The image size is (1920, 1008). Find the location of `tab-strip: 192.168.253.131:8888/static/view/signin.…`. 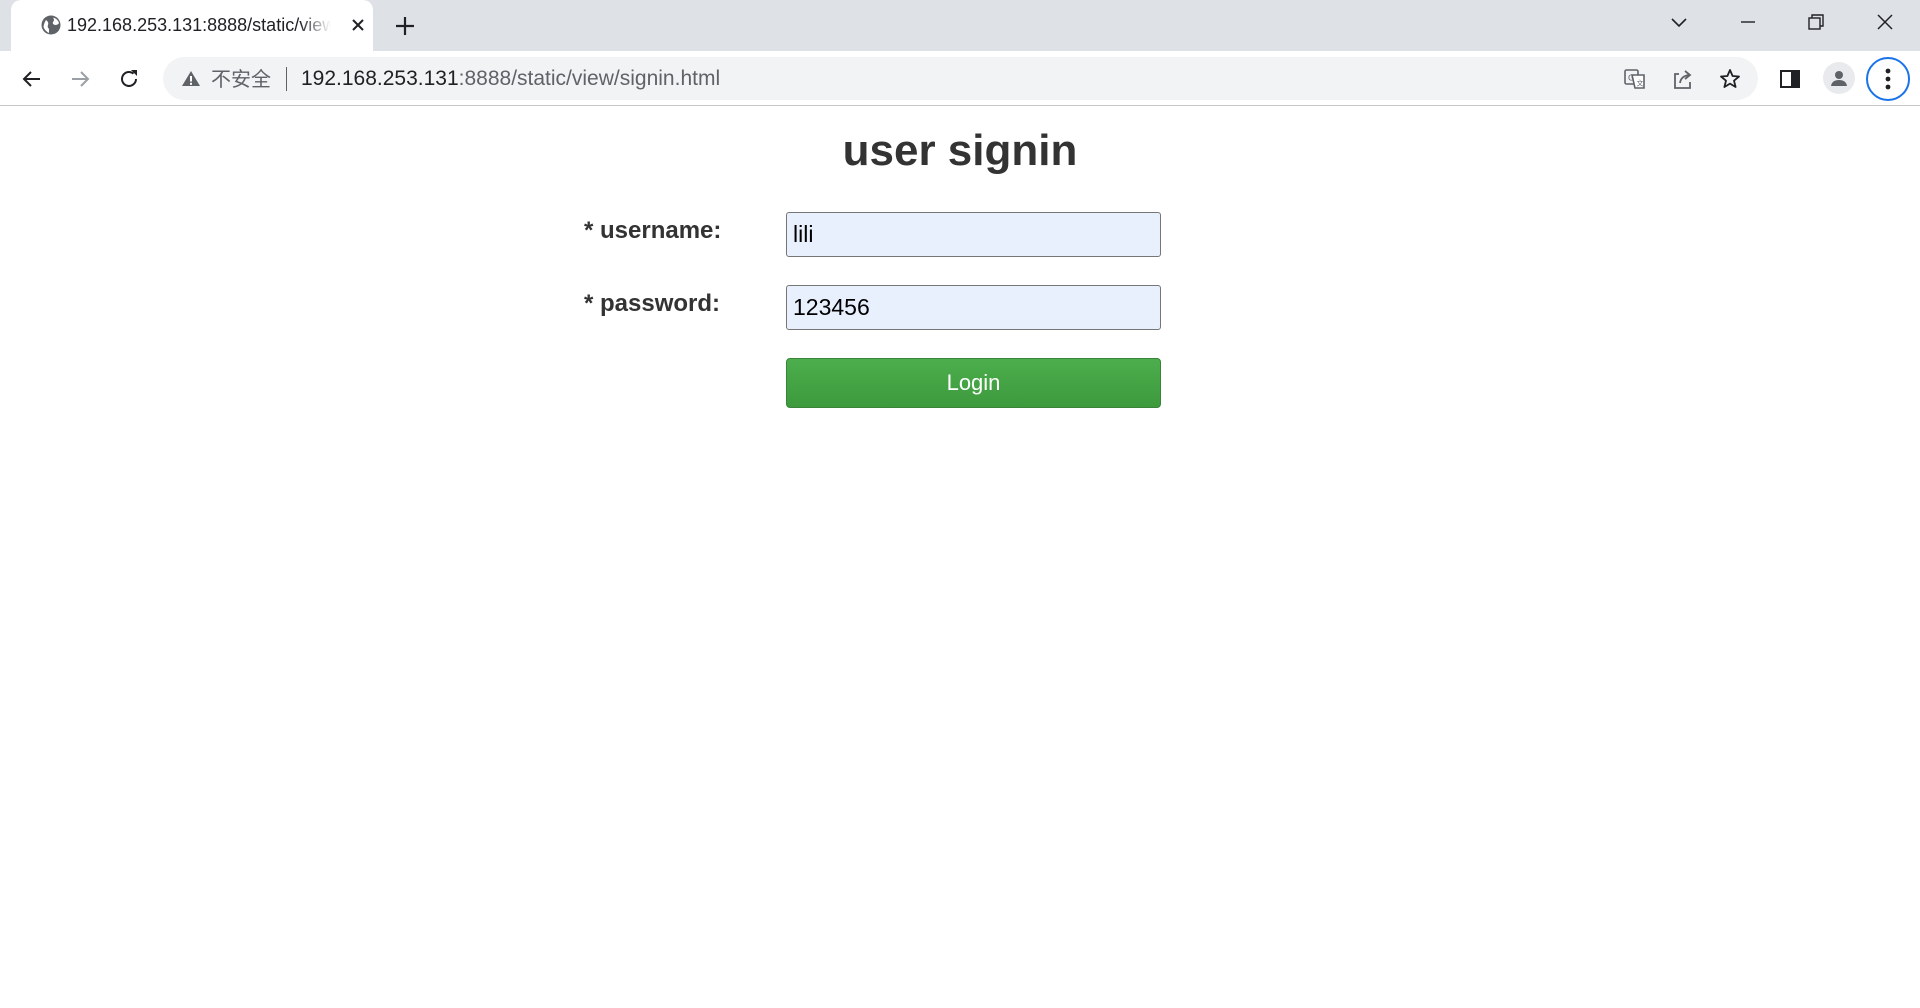

tab-strip: 192.168.253.131:8888/static/view/signin.… is located at coordinates (960, 25).